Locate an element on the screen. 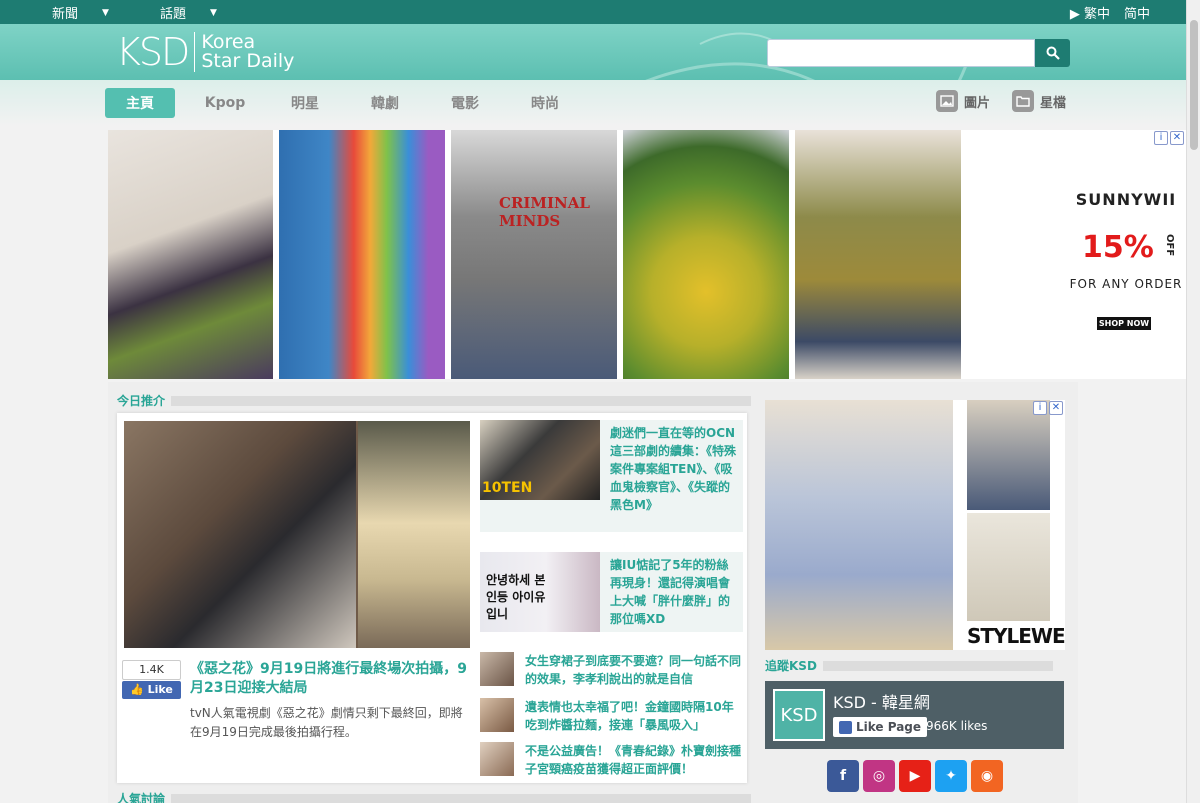  featured-article-summary: tvN人氣電視劇《惡之花》劇情只剩下最終回，即將在9月19日完成最後拍攝行程。 is located at coordinates (326, 722).